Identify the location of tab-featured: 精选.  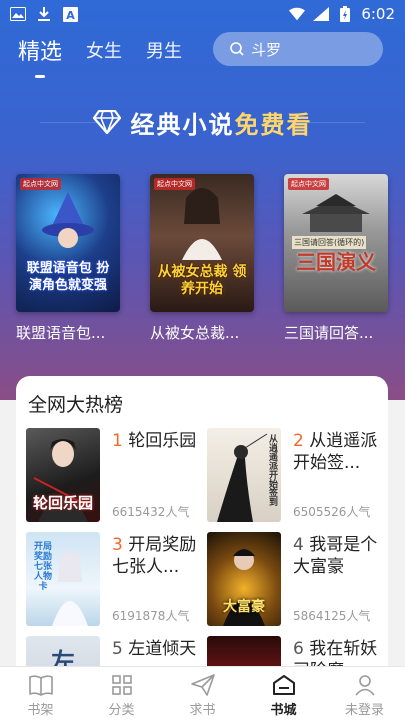
(40, 56).